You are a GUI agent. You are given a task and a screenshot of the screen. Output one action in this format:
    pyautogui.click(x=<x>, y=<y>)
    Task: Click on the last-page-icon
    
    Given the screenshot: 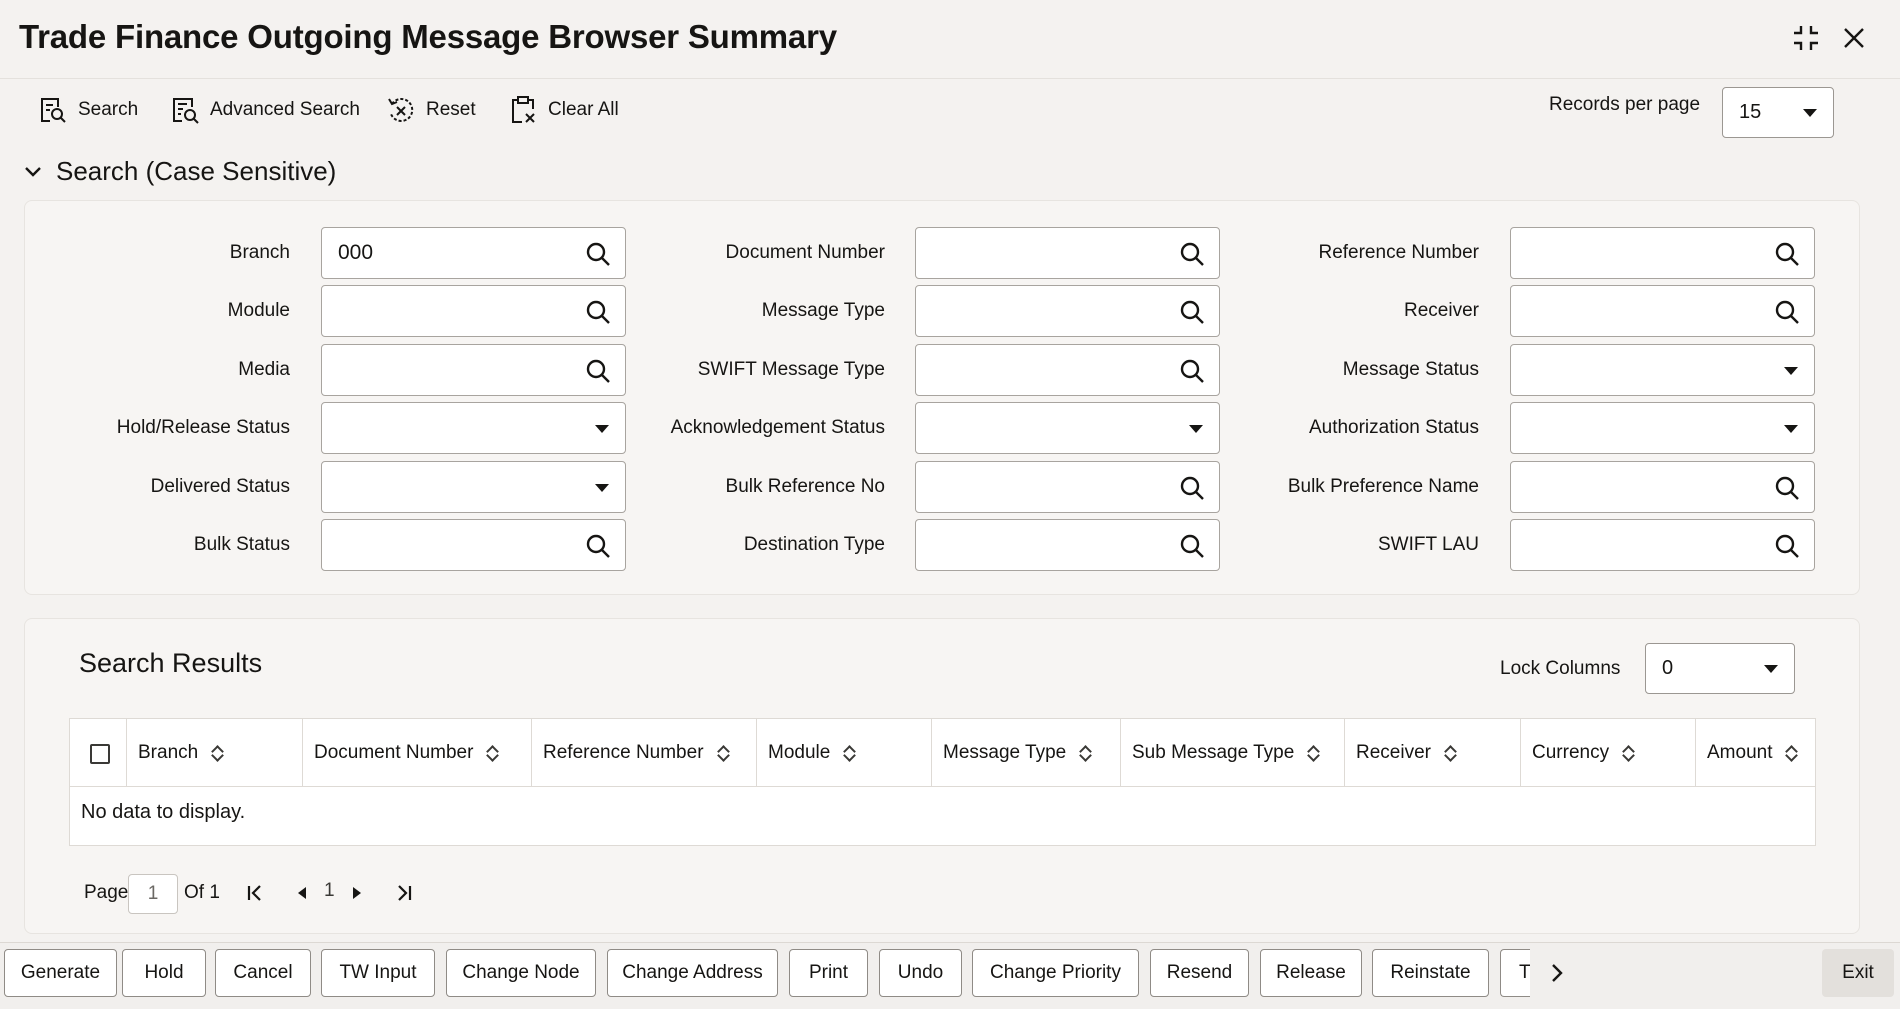 What is the action you would take?
    pyautogui.click(x=404, y=893)
    